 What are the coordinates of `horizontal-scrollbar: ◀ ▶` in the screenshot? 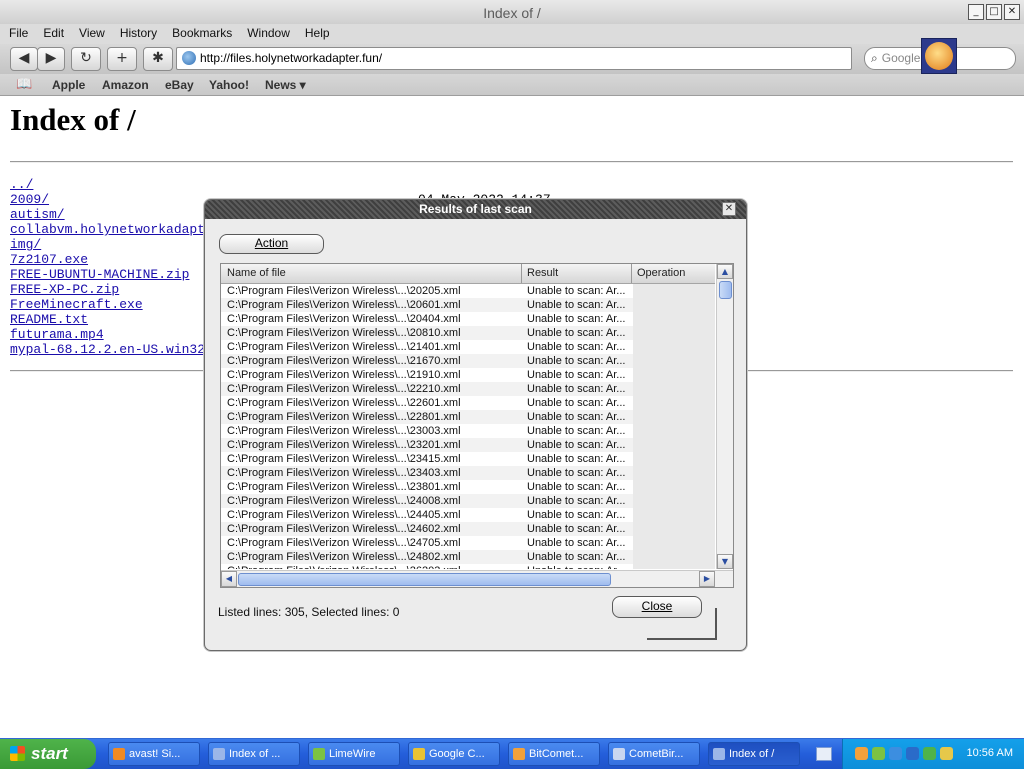 It's located at (477, 578).